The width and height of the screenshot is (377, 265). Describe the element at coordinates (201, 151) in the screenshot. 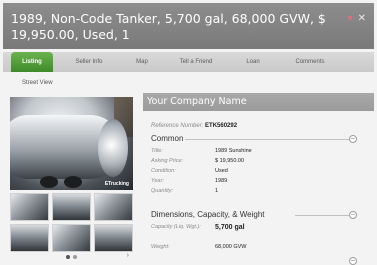

I see `detail-row: Title: 1989 Sunshine` at that location.